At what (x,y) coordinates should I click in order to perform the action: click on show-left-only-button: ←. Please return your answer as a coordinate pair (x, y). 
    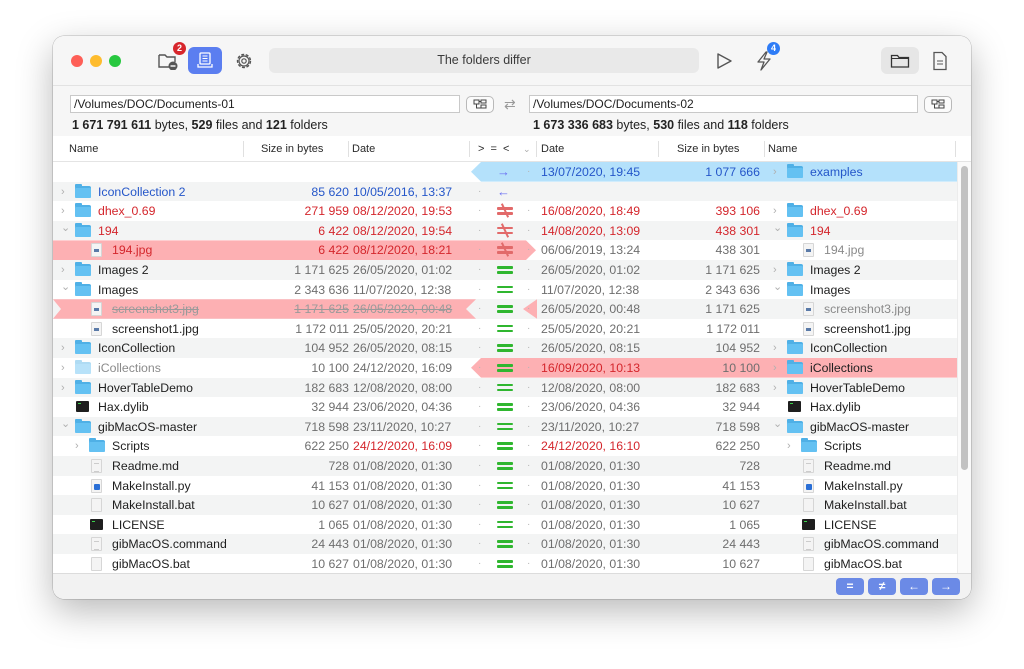
    Looking at the image, I should click on (914, 586).